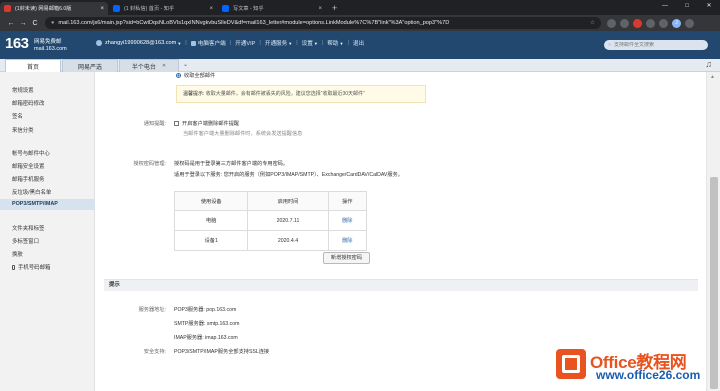 The width and height of the screenshot is (720, 391). Describe the element at coordinates (211, 240) in the screenshot. I see `device-cell: 设备1` at that location.